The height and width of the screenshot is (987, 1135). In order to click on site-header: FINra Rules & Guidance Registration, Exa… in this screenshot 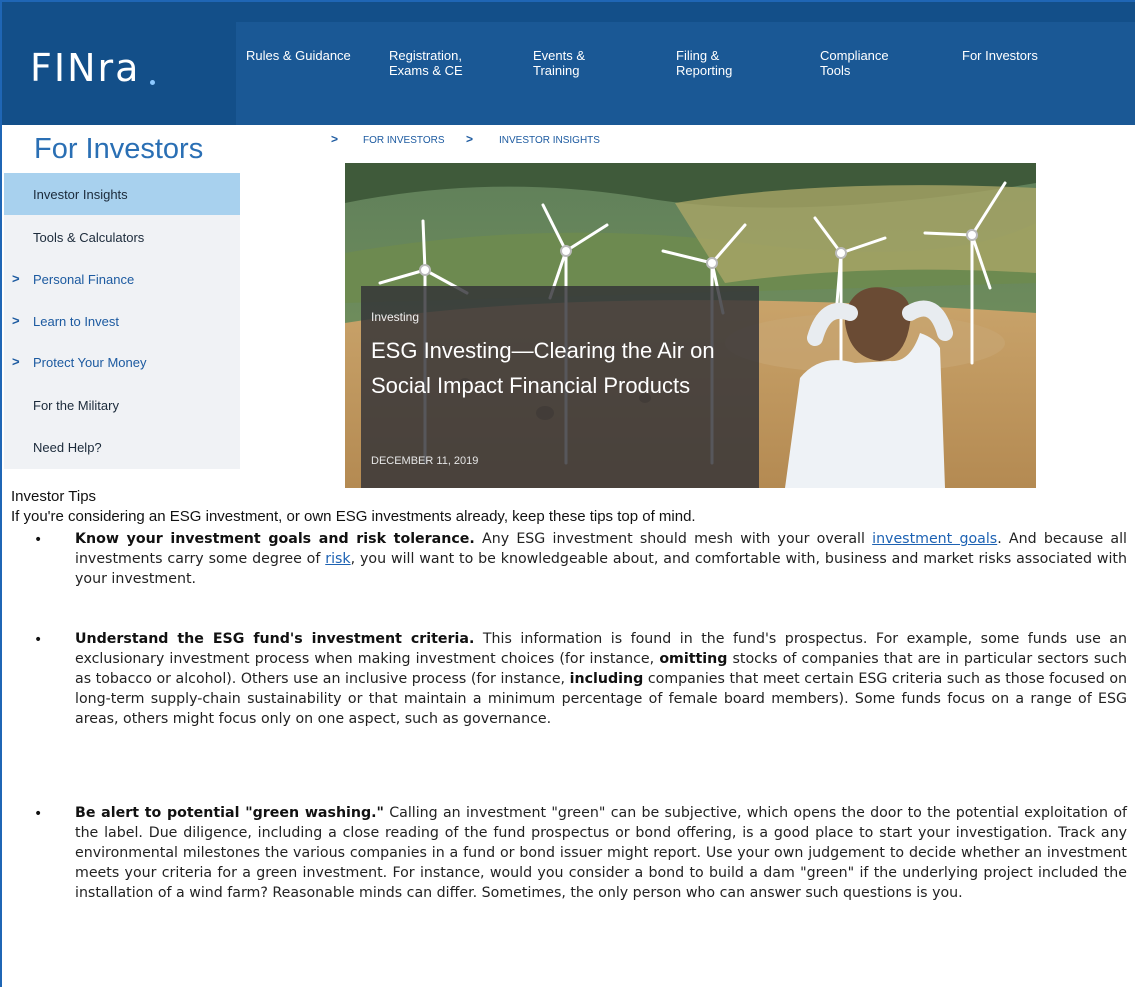, I will do `click(568, 63)`.